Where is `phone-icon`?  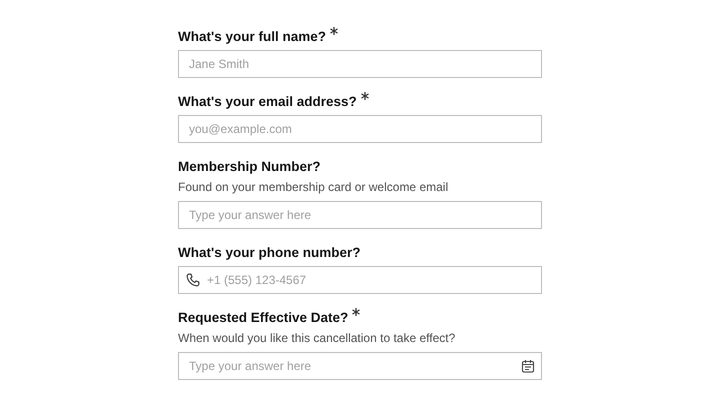
phone-icon is located at coordinates (193, 280).